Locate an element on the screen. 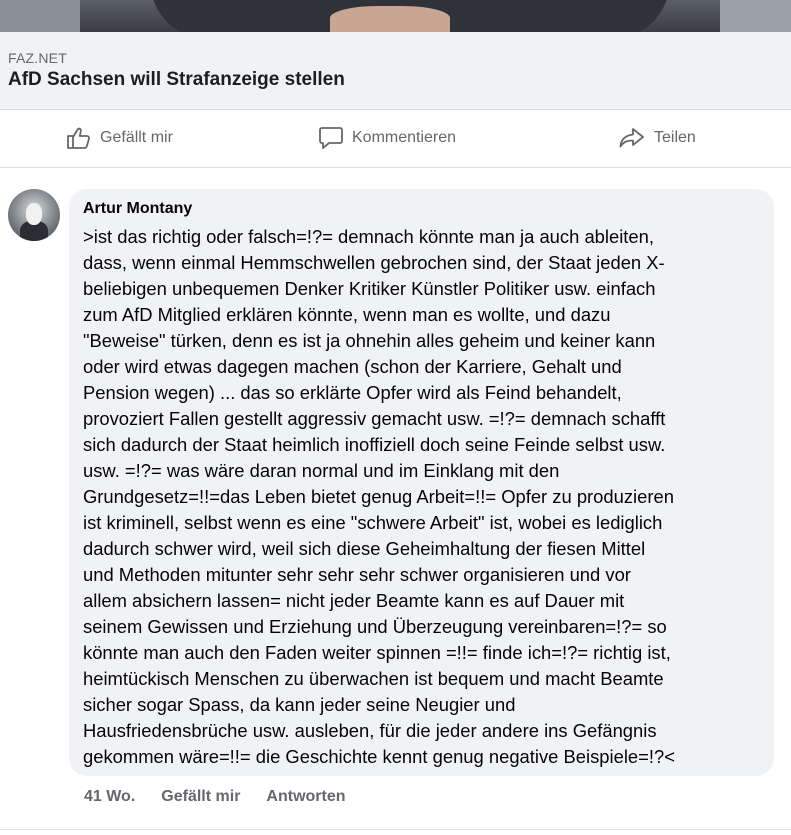  avatar is located at coordinates (34, 215).